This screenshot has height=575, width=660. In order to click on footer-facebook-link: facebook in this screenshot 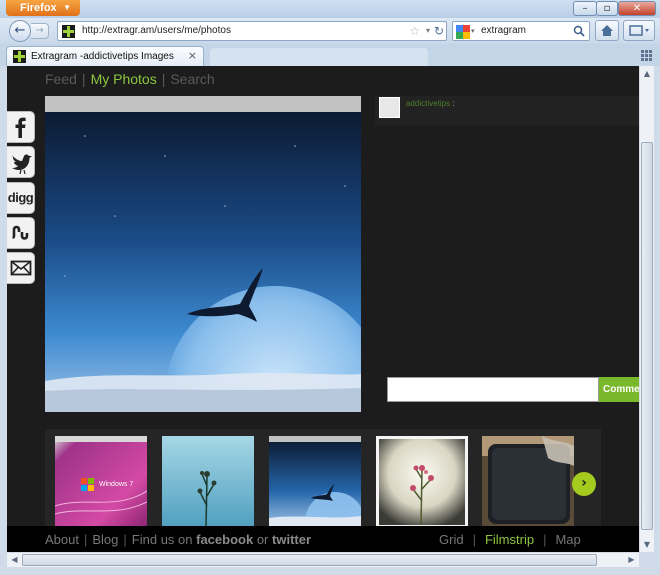, I will do `click(224, 539)`.